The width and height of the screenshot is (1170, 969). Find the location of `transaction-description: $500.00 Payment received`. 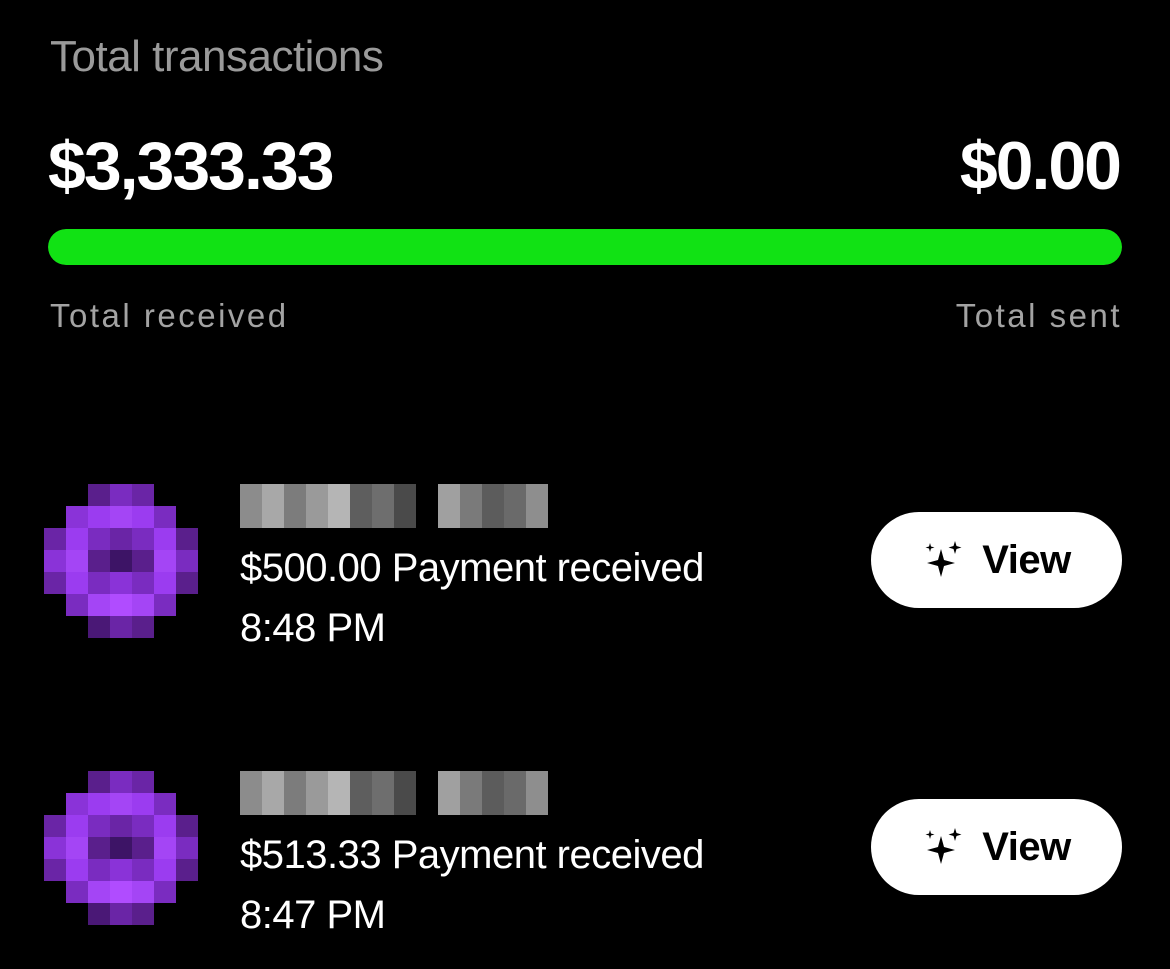

transaction-description: $500.00 Payment received is located at coordinates (472, 568).